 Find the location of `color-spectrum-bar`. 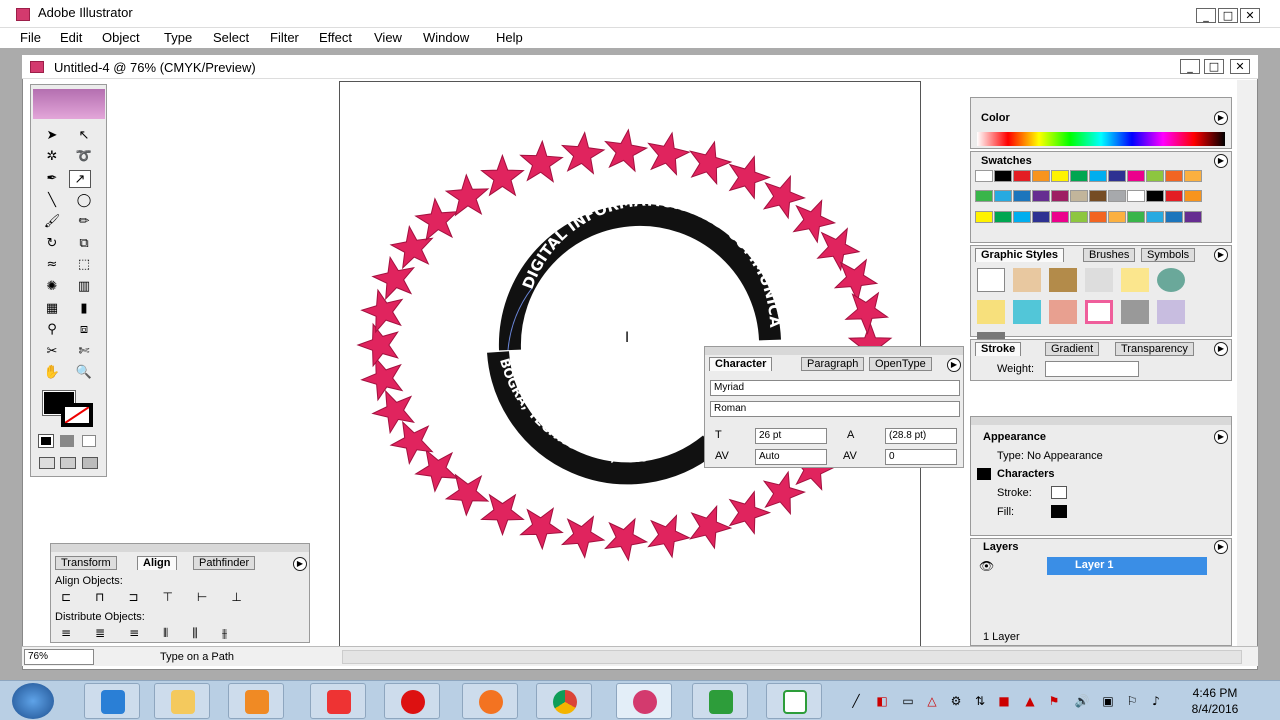

color-spectrum-bar is located at coordinates (1101, 139).